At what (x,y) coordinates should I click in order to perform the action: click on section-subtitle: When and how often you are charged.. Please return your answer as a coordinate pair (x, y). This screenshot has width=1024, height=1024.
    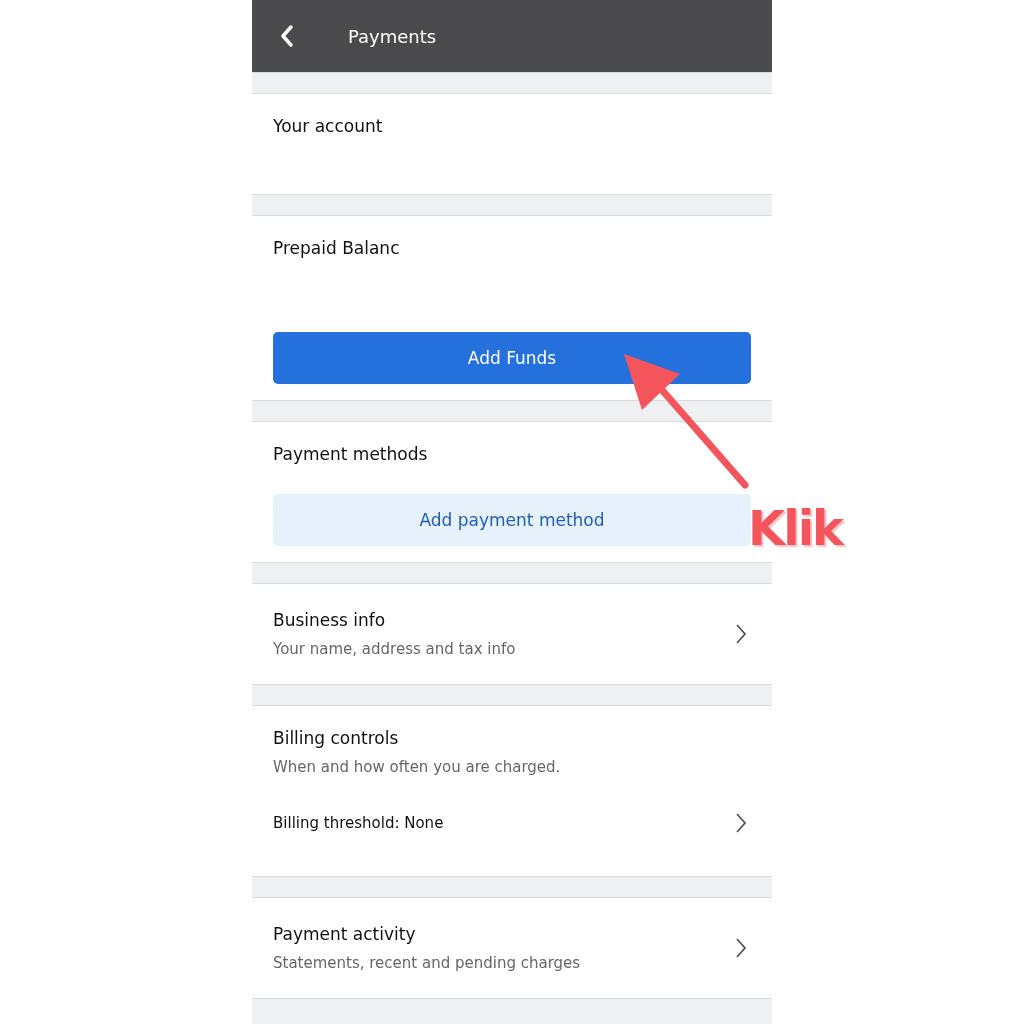
    Looking at the image, I should click on (417, 767).